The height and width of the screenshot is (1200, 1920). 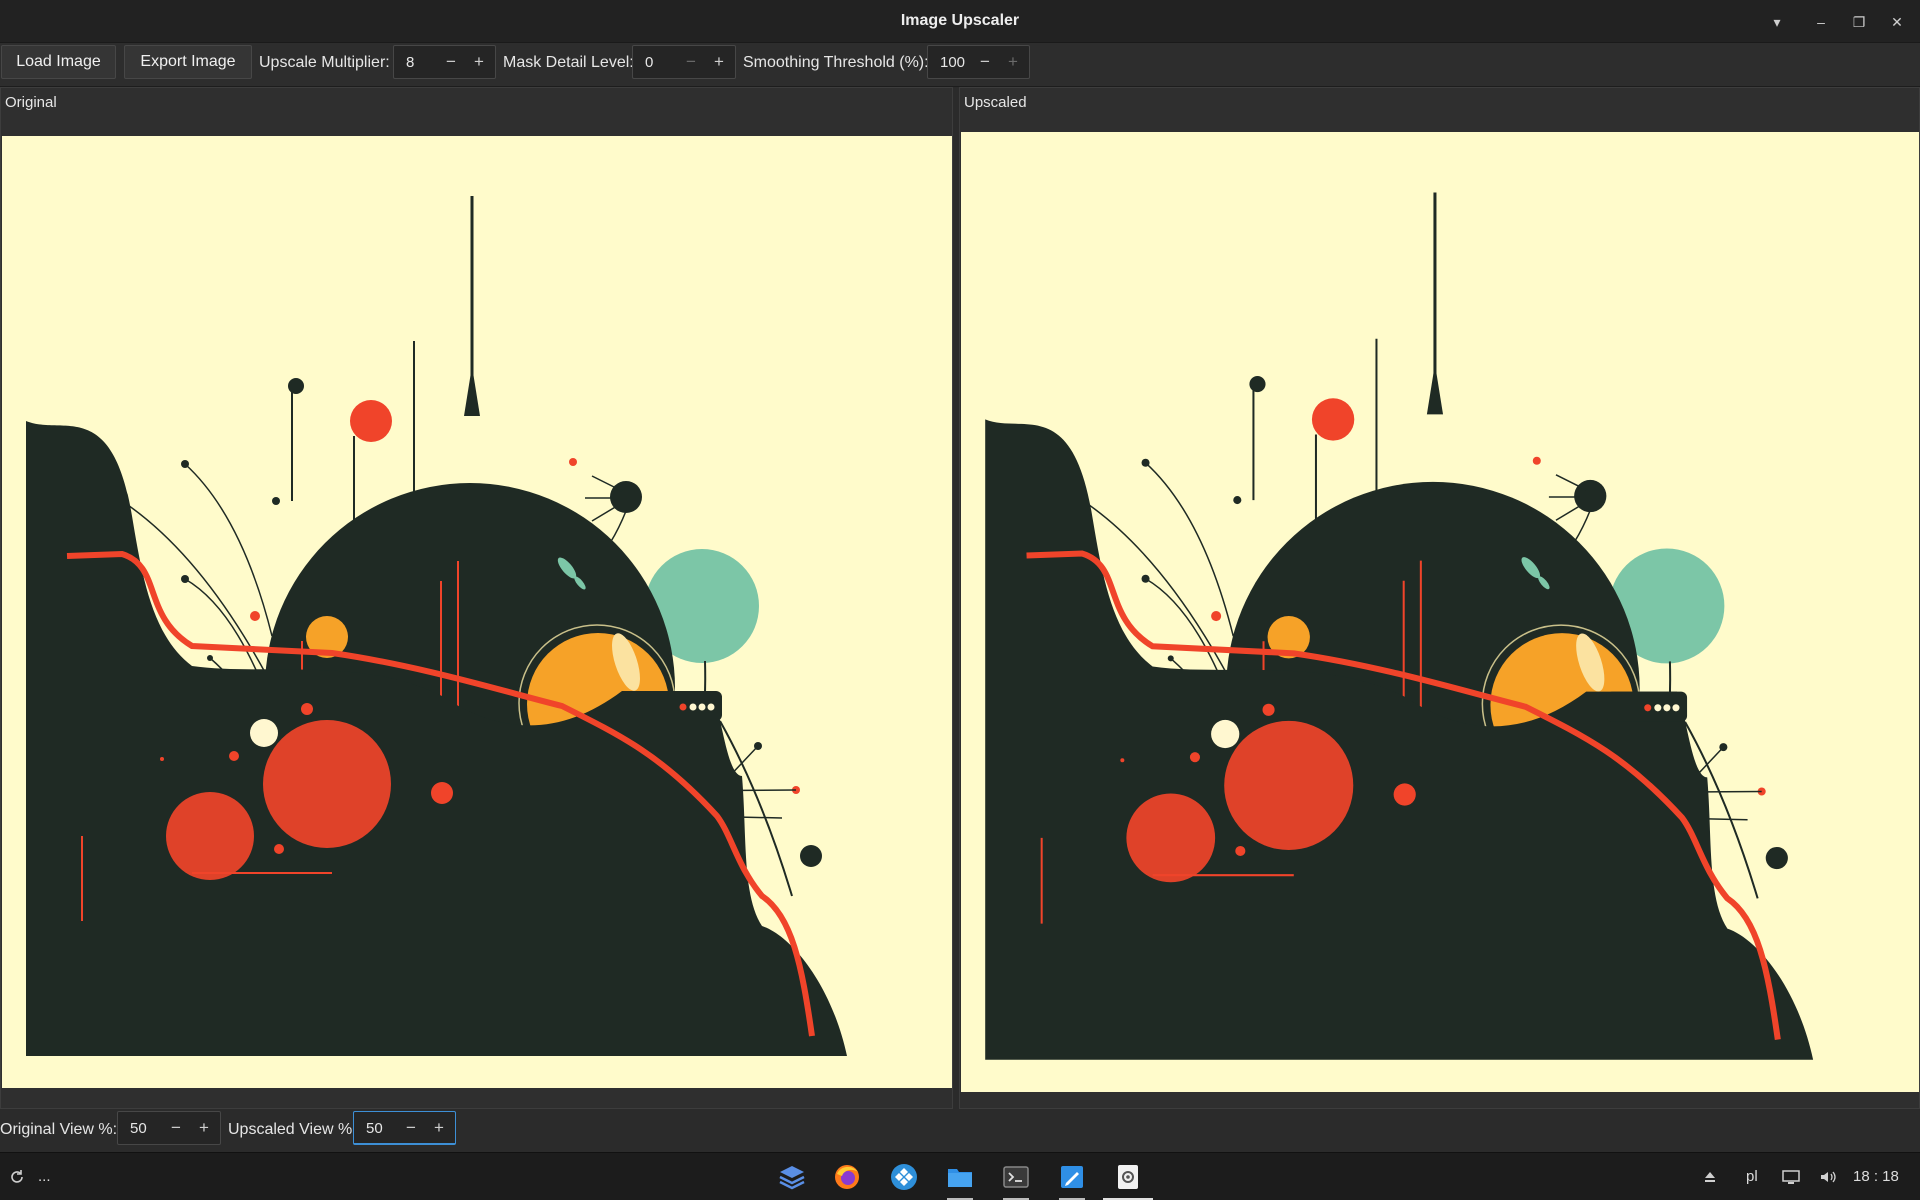 What do you see at coordinates (1752, 1176) in the screenshot?
I see `keyboard-layout: pl` at bounding box center [1752, 1176].